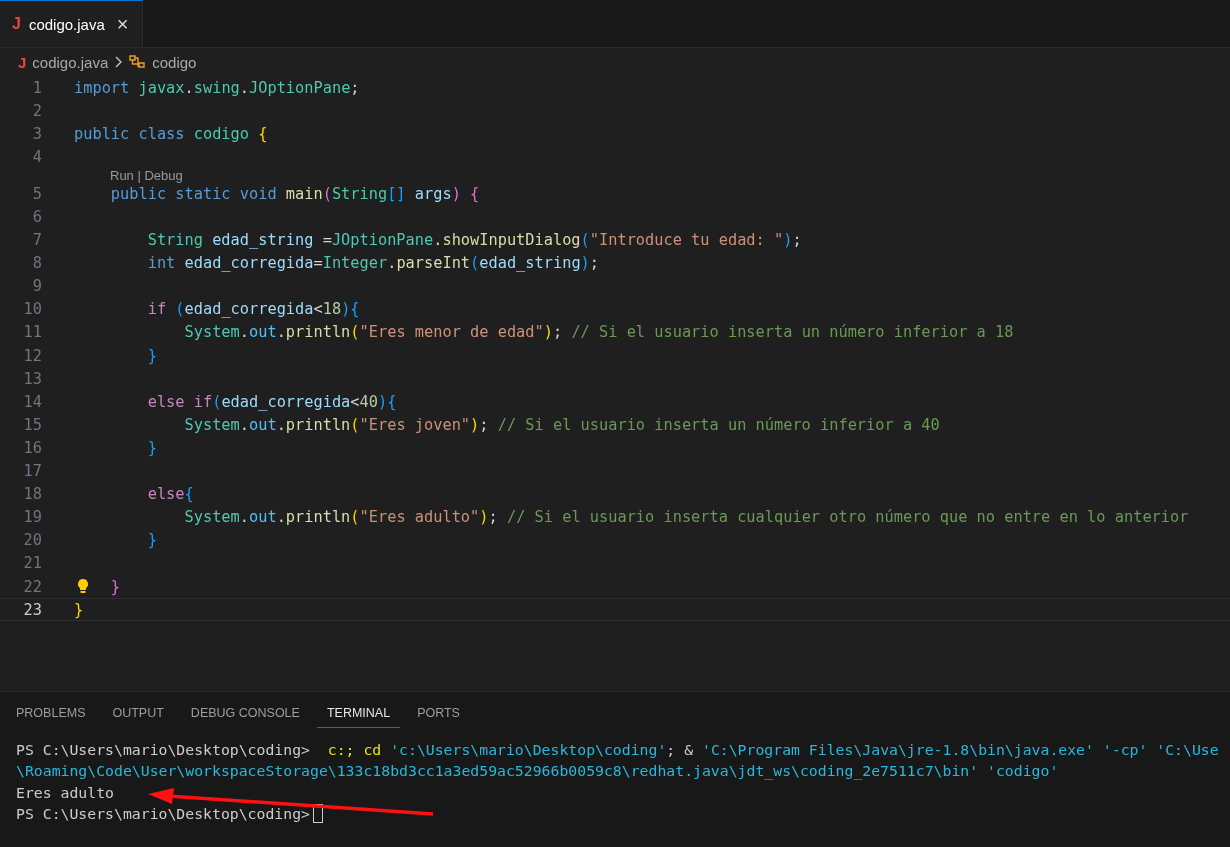 Image resolution: width=1230 pixels, height=847 pixels. I want to click on line-number: 21, so click(32, 563).